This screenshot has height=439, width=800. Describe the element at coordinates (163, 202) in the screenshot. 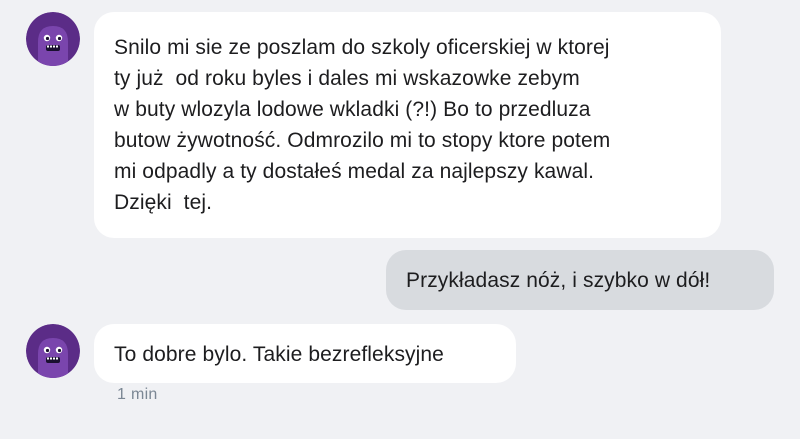

I see `message-text-line: Dzięki tej.` at that location.